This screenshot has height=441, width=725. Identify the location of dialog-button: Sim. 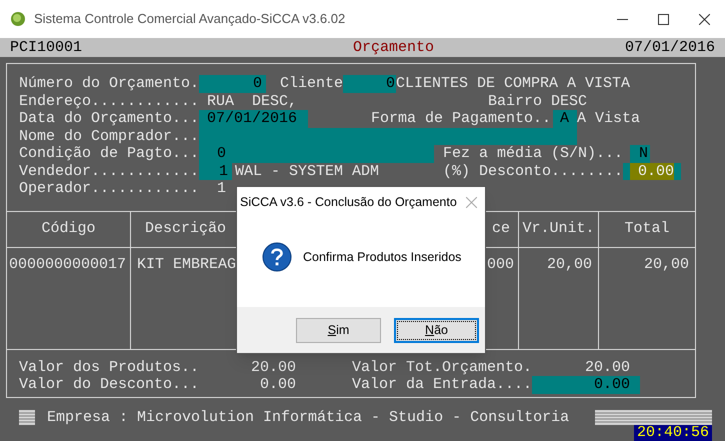
(338, 330).